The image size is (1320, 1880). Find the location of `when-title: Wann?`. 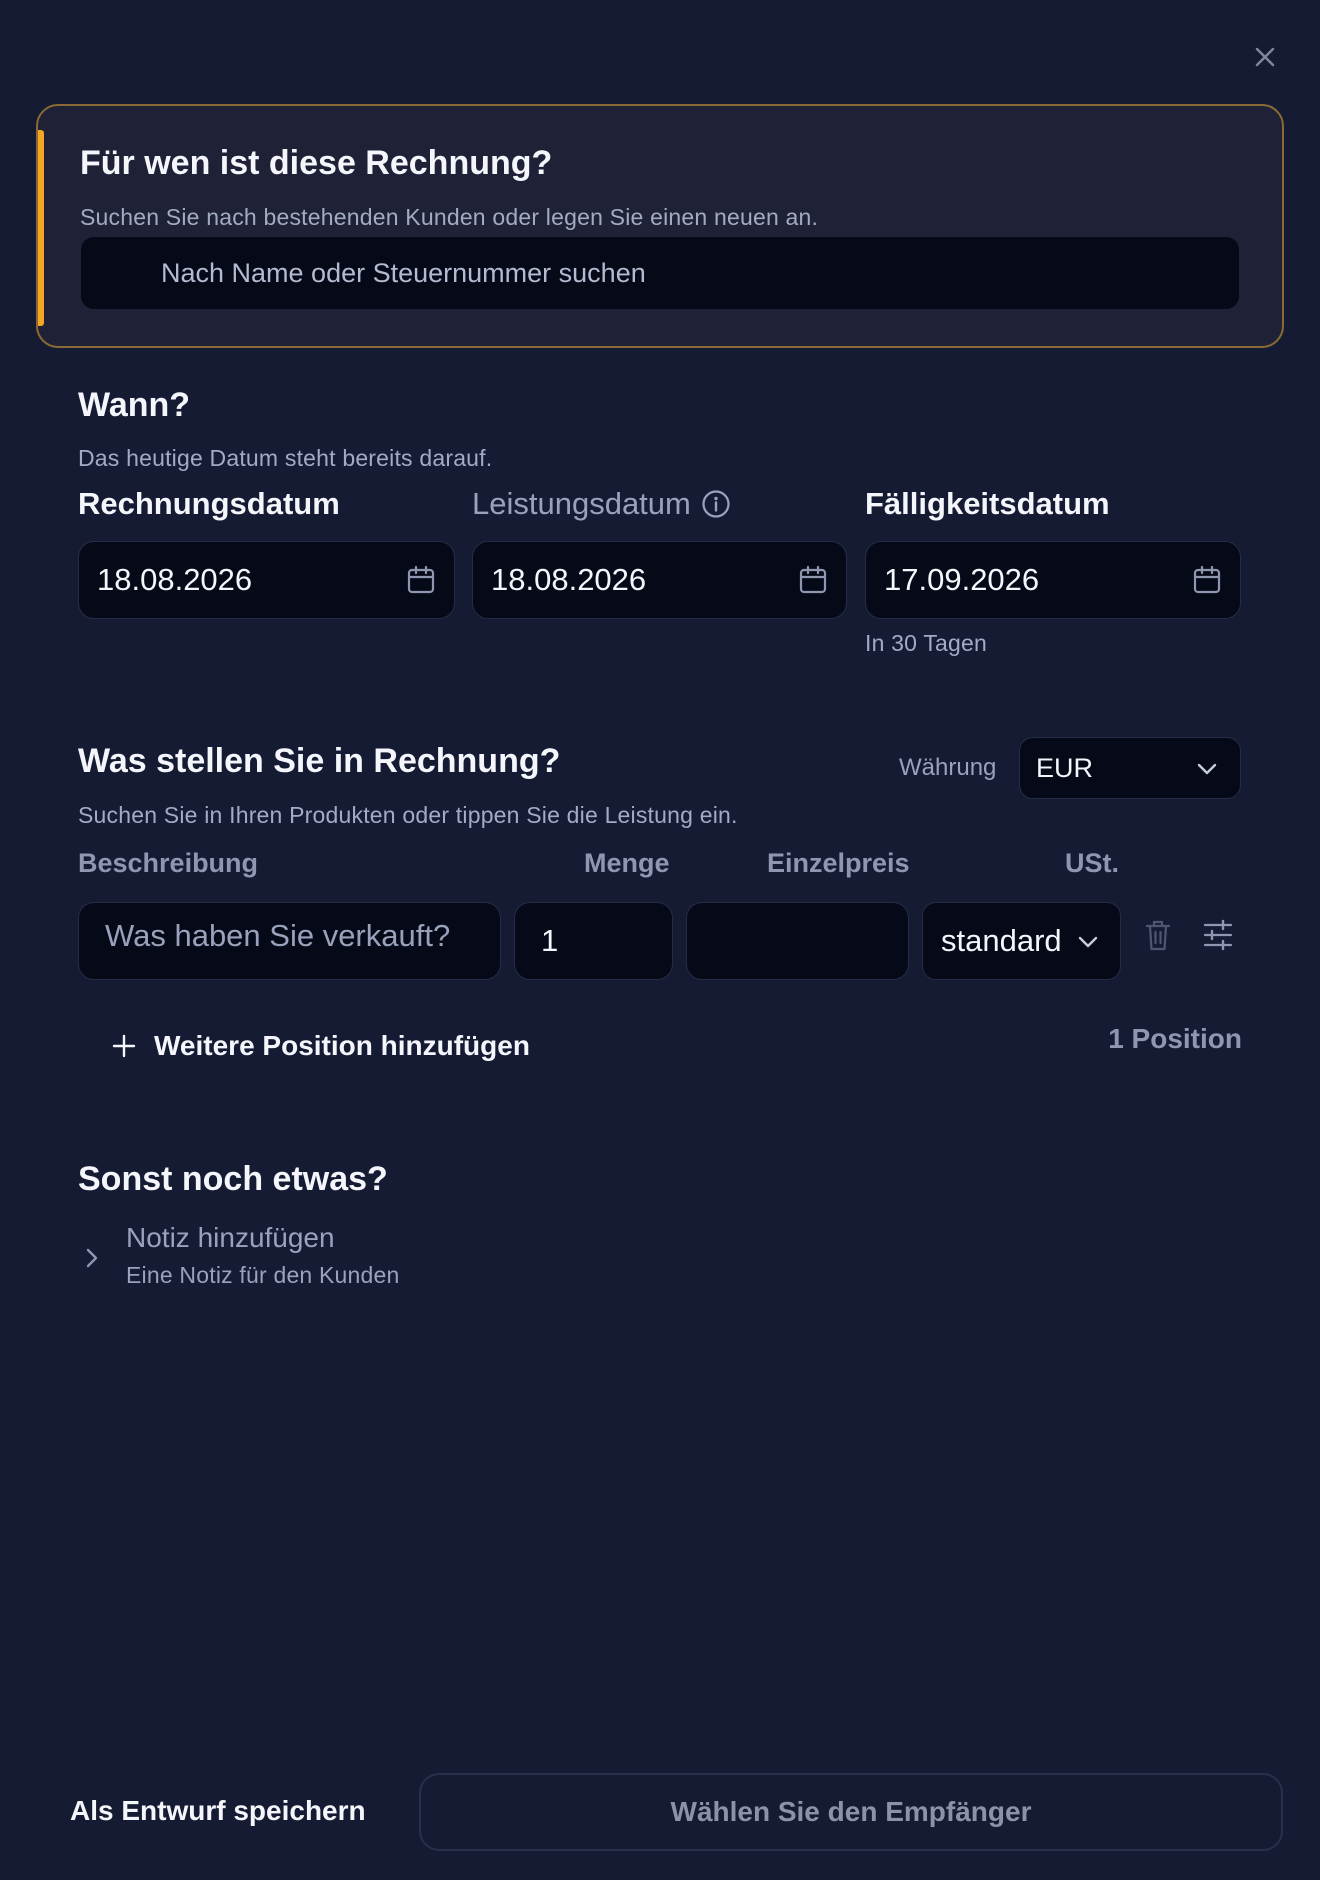

when-title: Wann? is located at coordinates (134, 405).